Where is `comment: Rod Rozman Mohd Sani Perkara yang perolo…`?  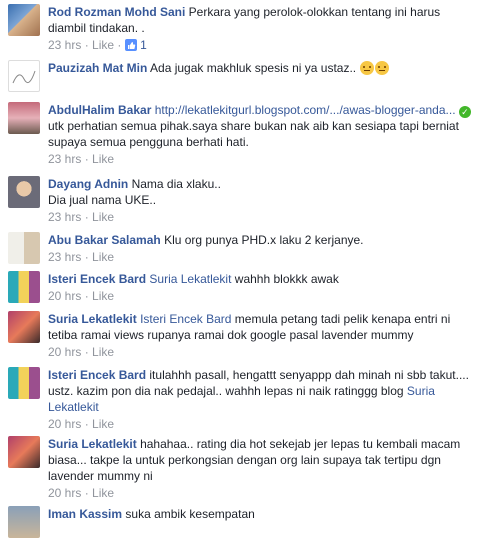
comment: Rod Rozman Mohd Sani Perkara yang perolo… is located at coordinates (244, 28).